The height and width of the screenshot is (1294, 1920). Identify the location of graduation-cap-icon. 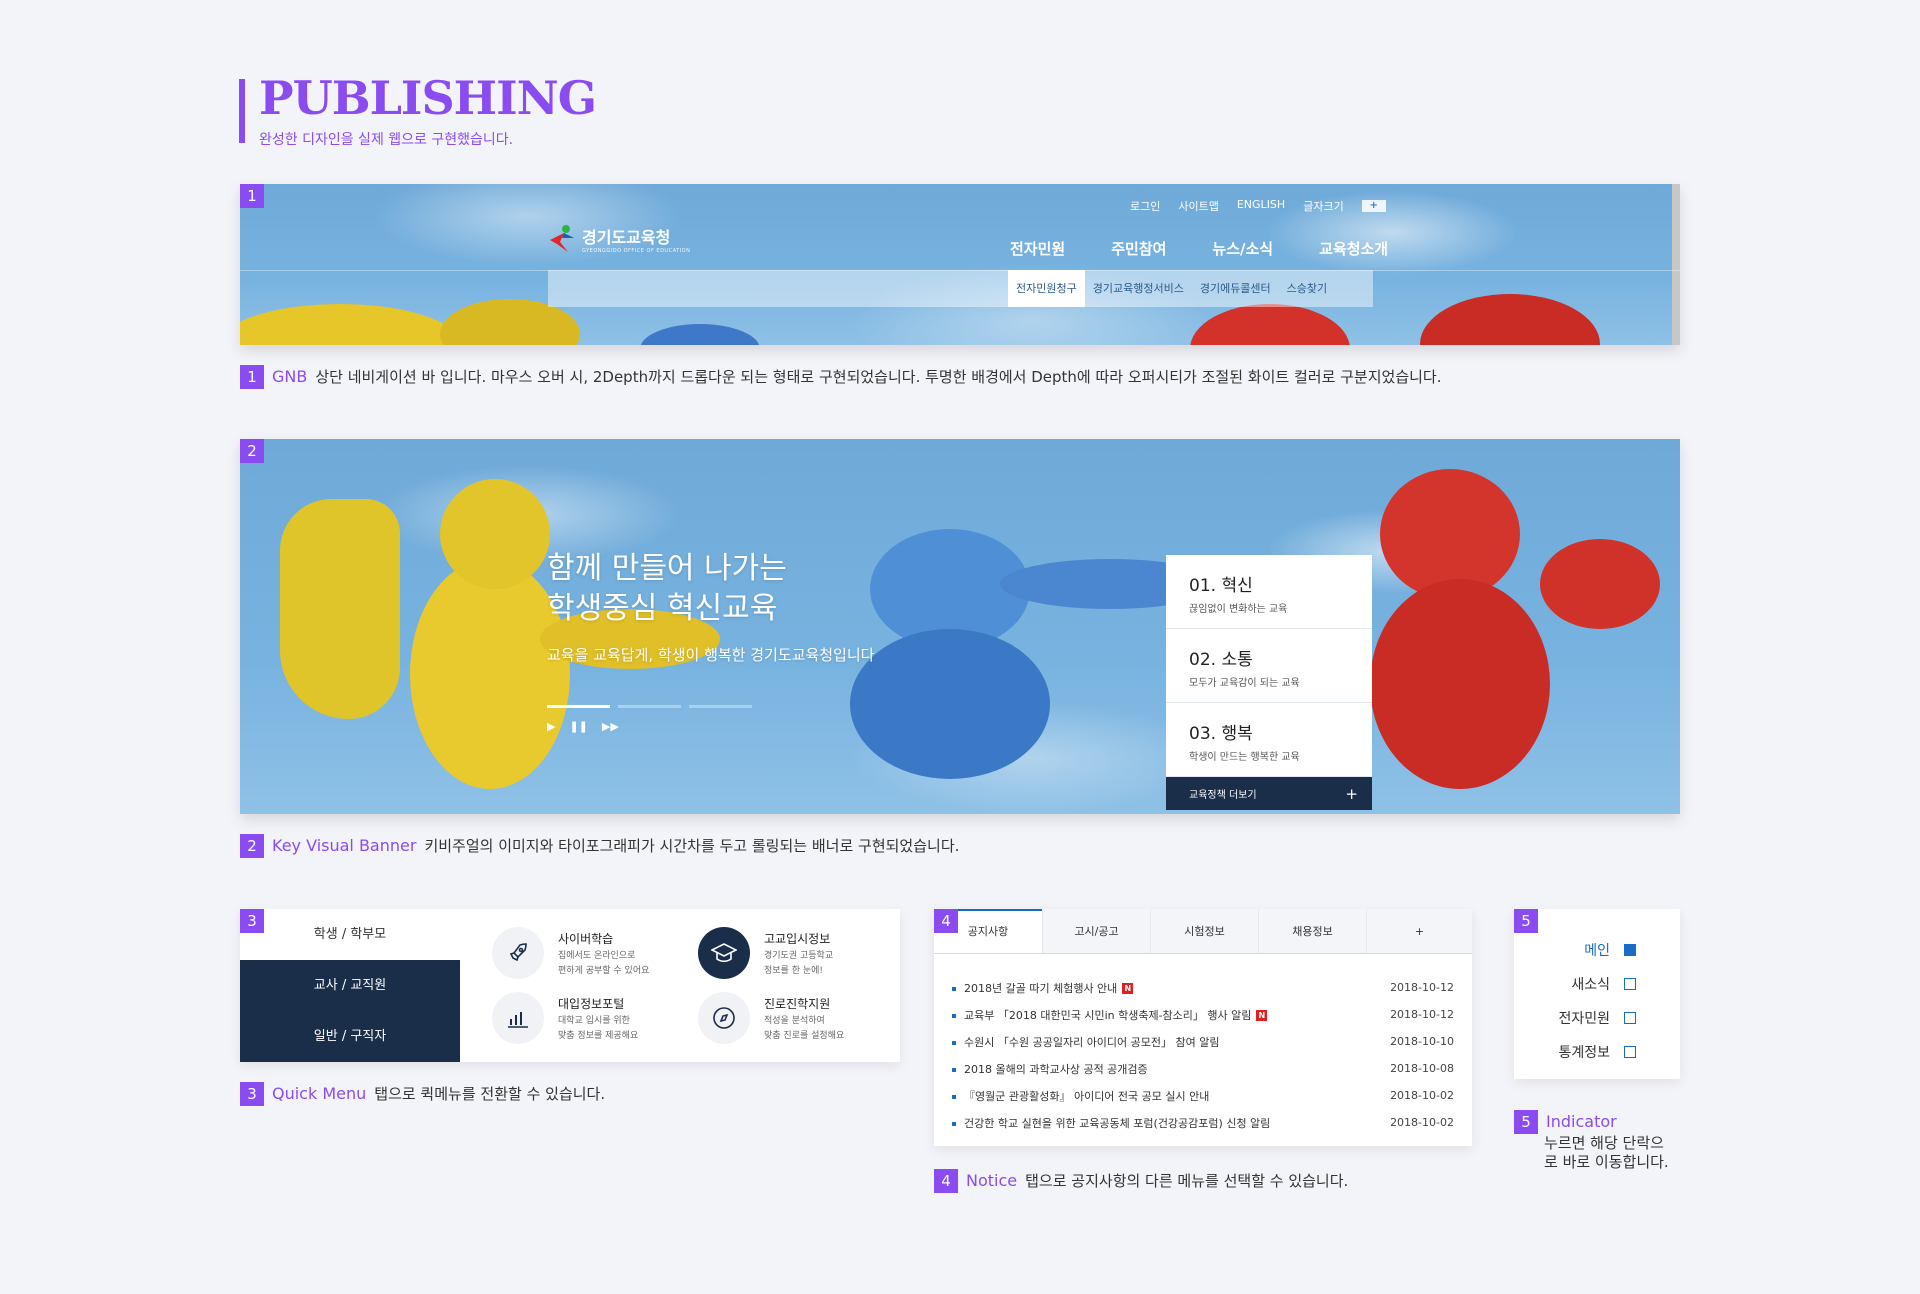
(724, 953).